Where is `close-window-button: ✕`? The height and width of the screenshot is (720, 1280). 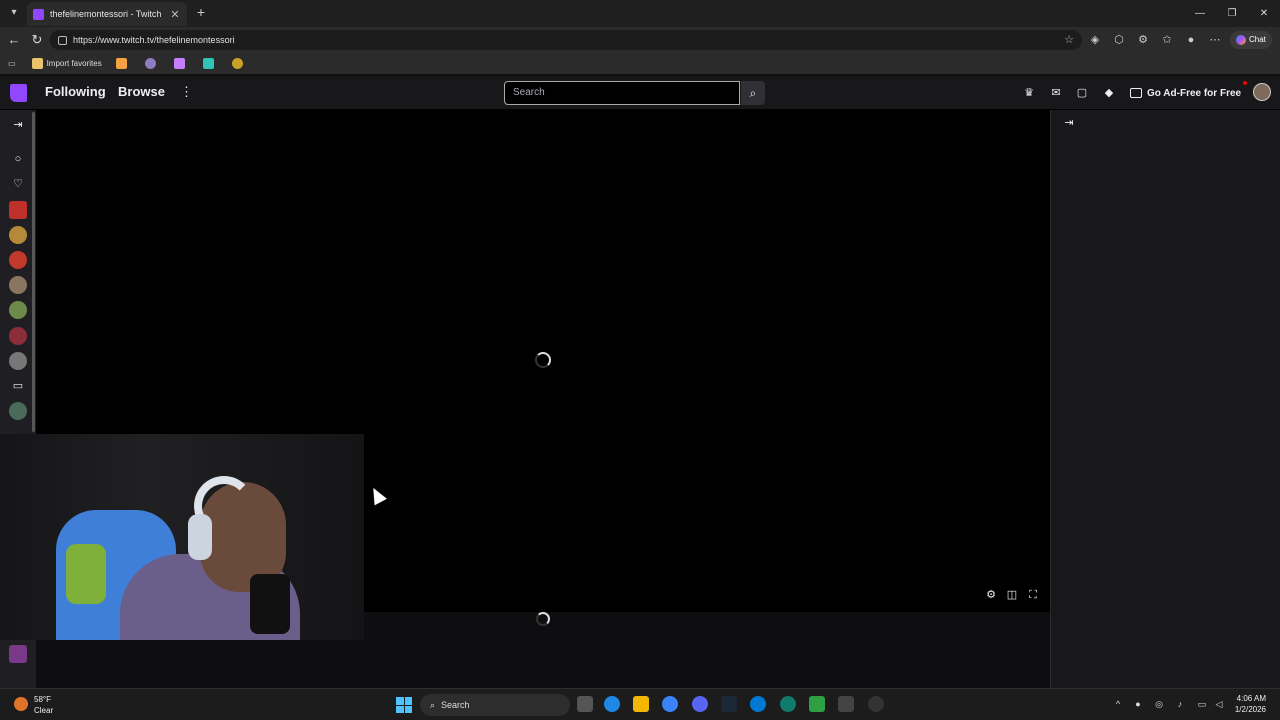 close-window-button: ✕ is located at coordinates (1264, 13).